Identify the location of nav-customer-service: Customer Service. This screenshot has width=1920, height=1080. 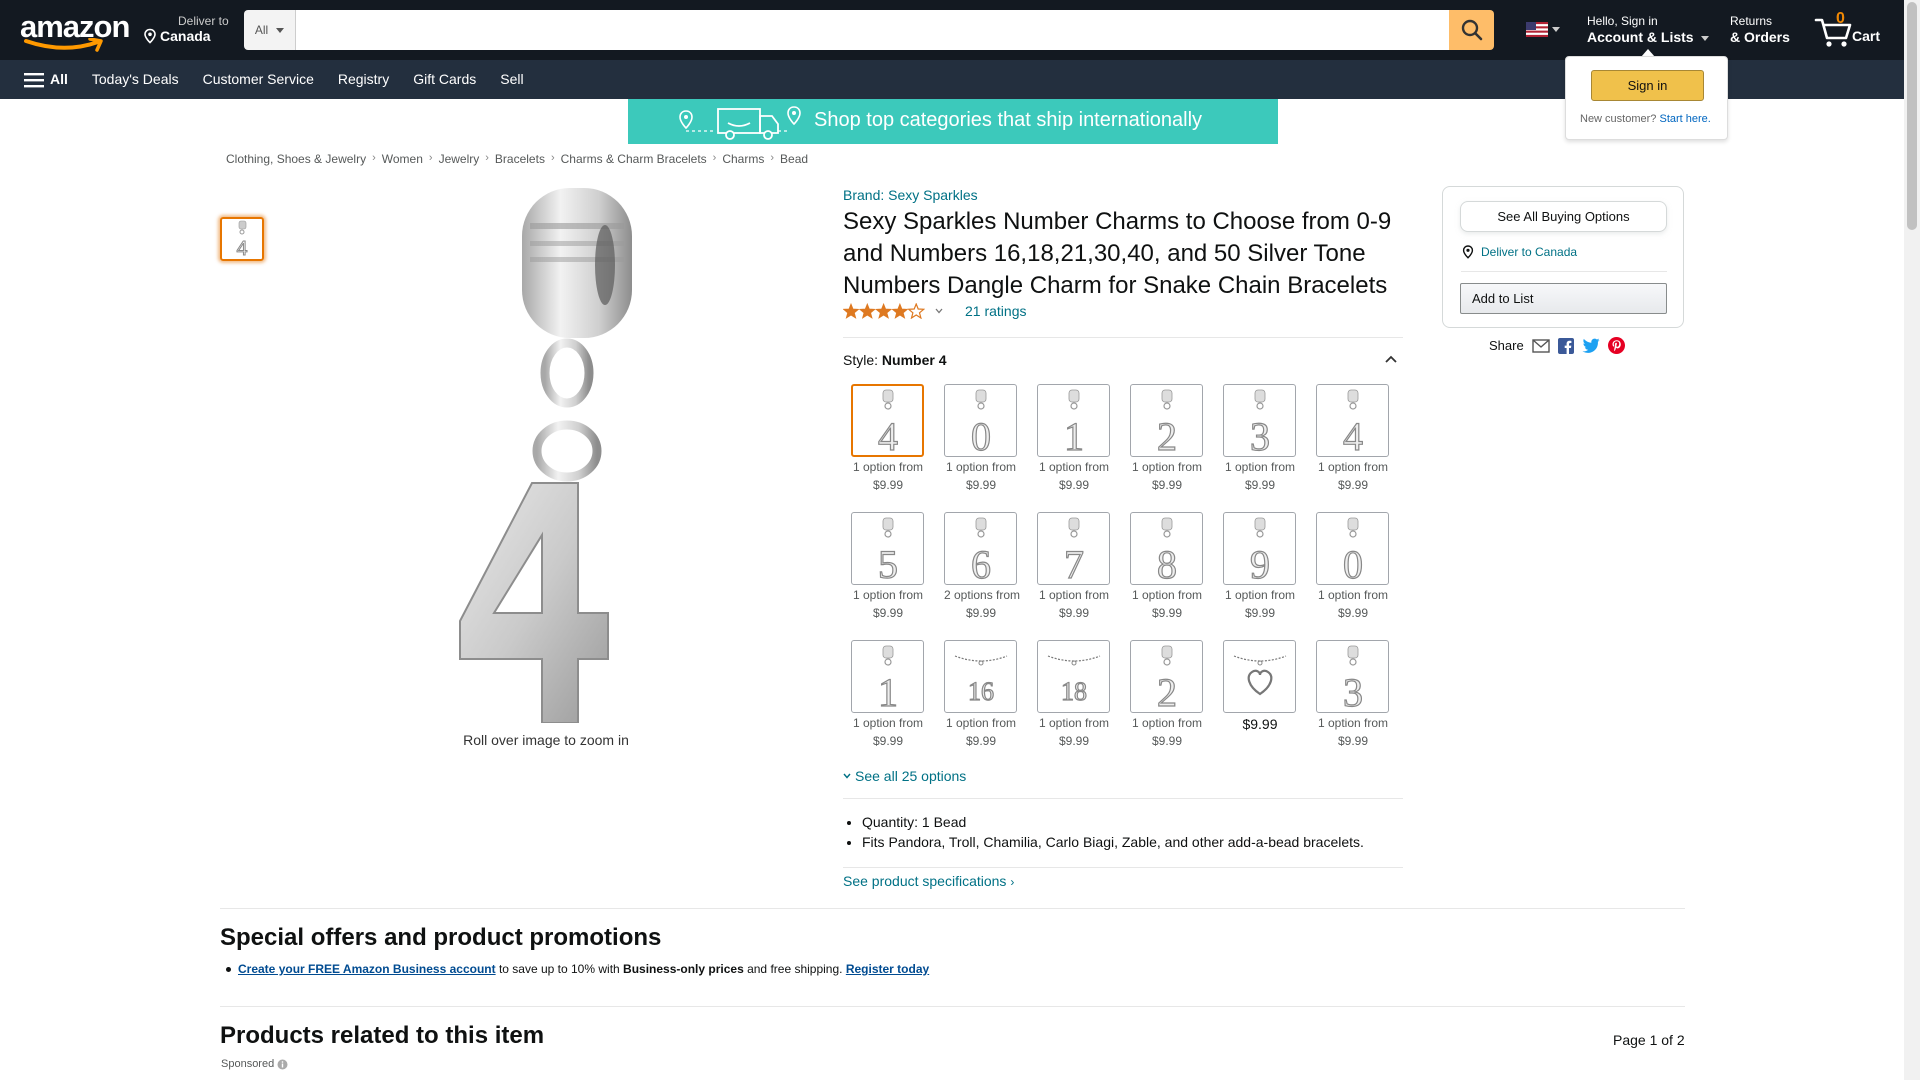
(258, 79).